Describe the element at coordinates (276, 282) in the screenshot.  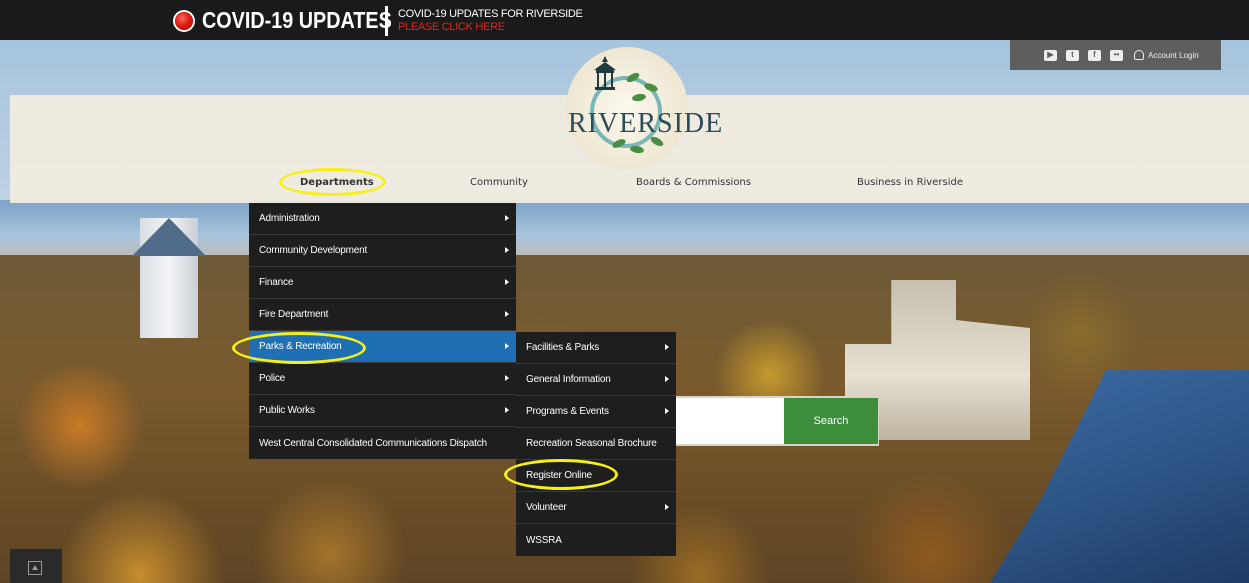
I see `menu-item-label: Finance` at that location.